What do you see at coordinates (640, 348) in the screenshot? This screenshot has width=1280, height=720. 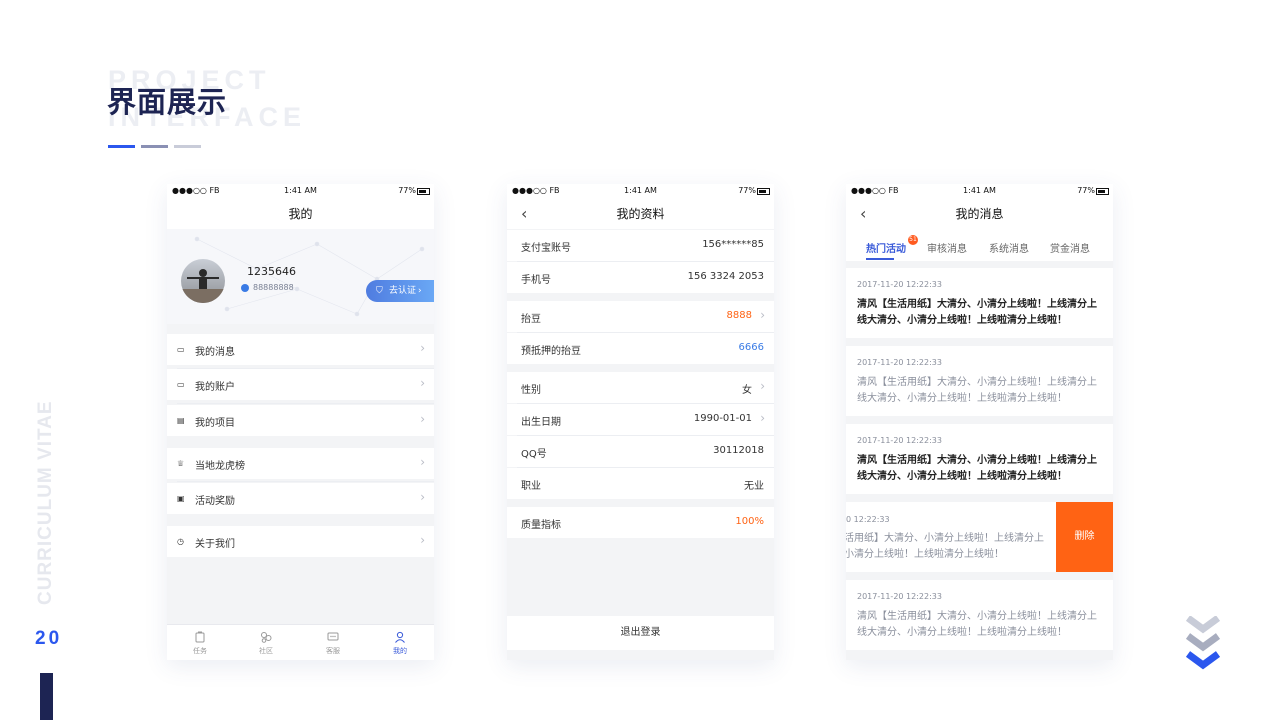 I see `pledged-bean-row: 预抵押的抬豆 6666` at bounding box center [640, 348].